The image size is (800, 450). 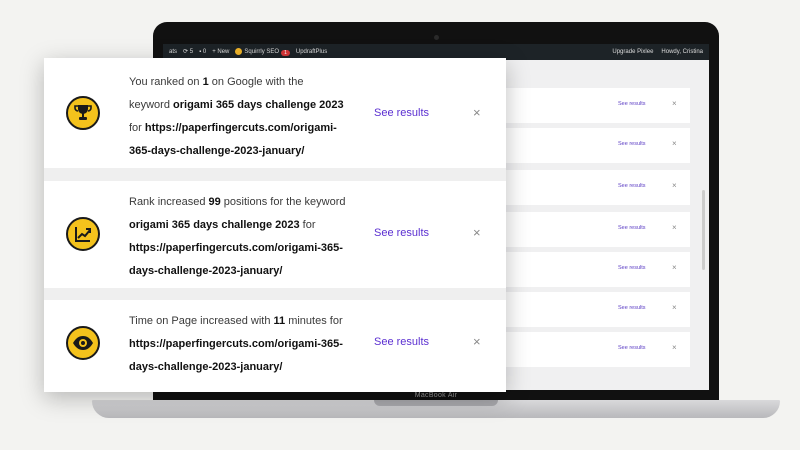 I want to click on admin-bar-howdy: Howdy, Cristina, so click(x=682, y=52).